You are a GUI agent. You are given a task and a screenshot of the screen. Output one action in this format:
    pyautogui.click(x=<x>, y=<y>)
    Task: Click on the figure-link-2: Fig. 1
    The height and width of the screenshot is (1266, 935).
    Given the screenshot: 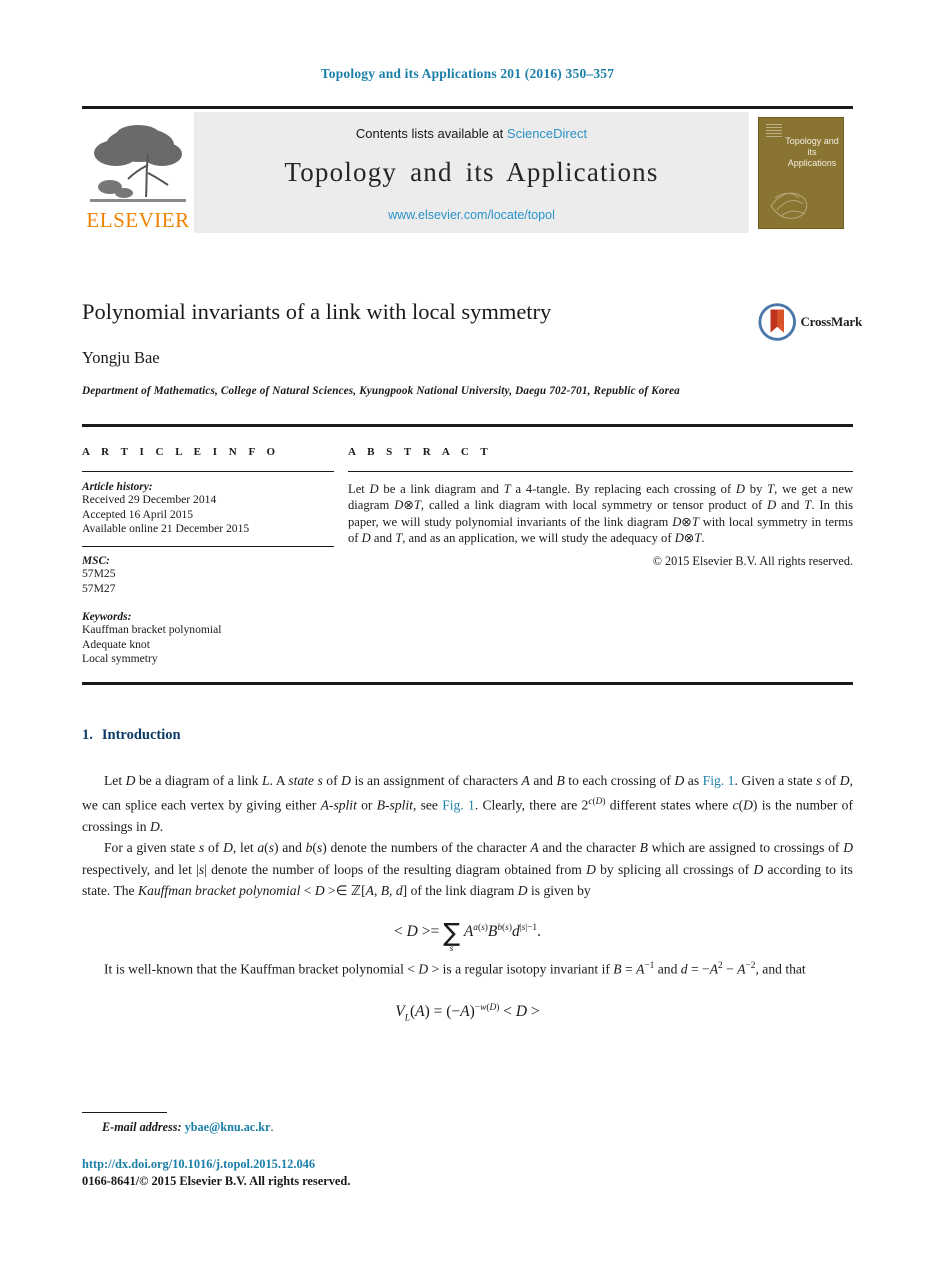 What is the action you would take?
    pyautogui.click(x=458, y=804)
    